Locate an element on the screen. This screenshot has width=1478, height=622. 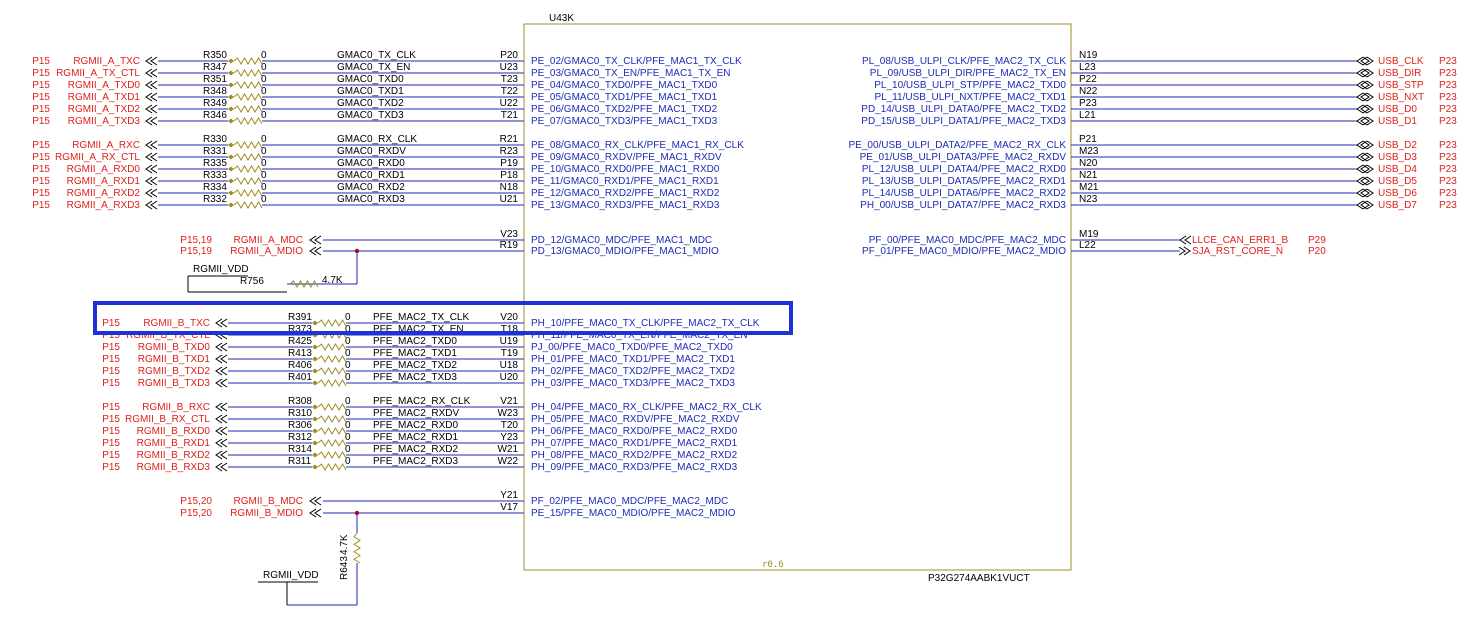
pin-number: P23 is located at coordinates (1088, 103).